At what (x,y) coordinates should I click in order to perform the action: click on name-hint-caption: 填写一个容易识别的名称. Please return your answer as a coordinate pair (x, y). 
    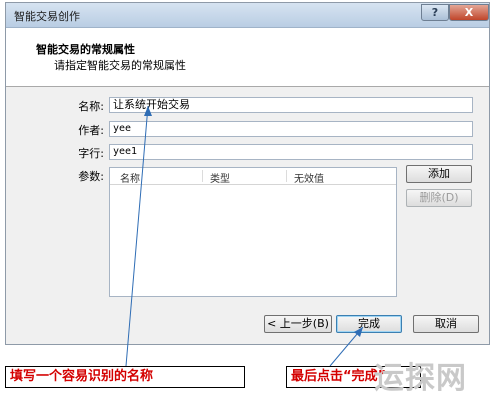
    Looking at the image, I should click on (125, 377).